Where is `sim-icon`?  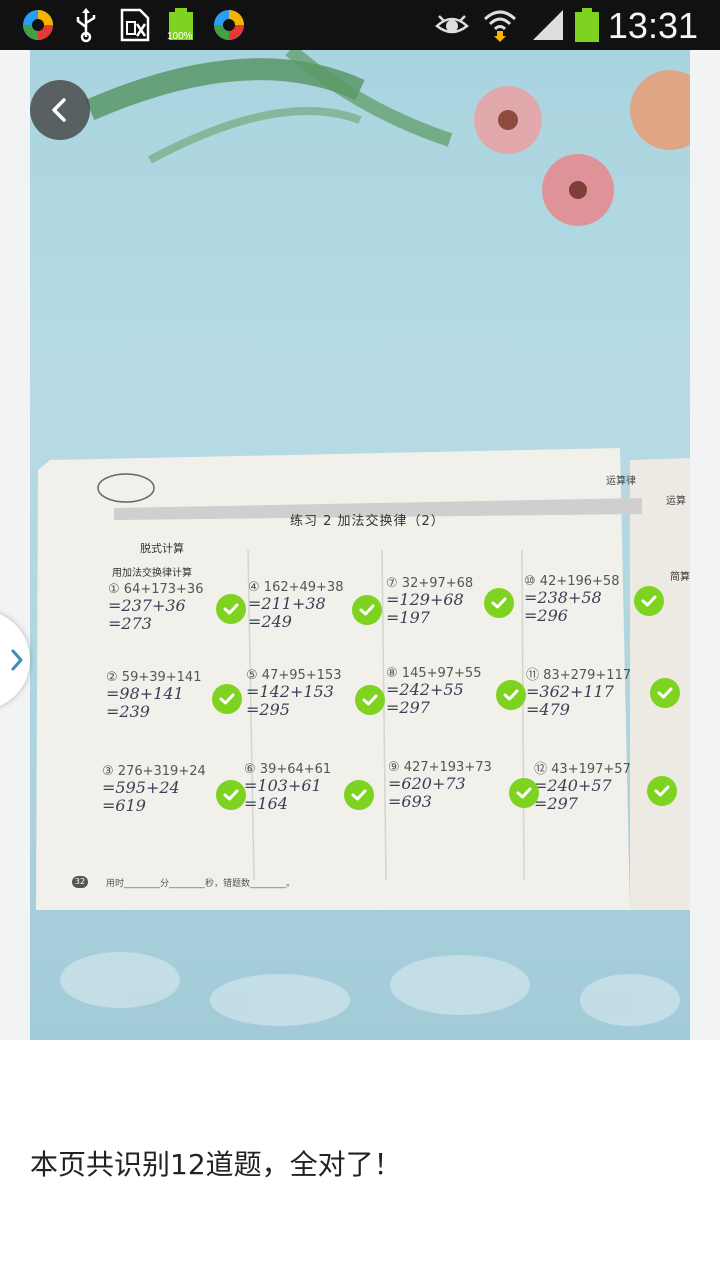
sim-icon is located at coordinates (135, 25).